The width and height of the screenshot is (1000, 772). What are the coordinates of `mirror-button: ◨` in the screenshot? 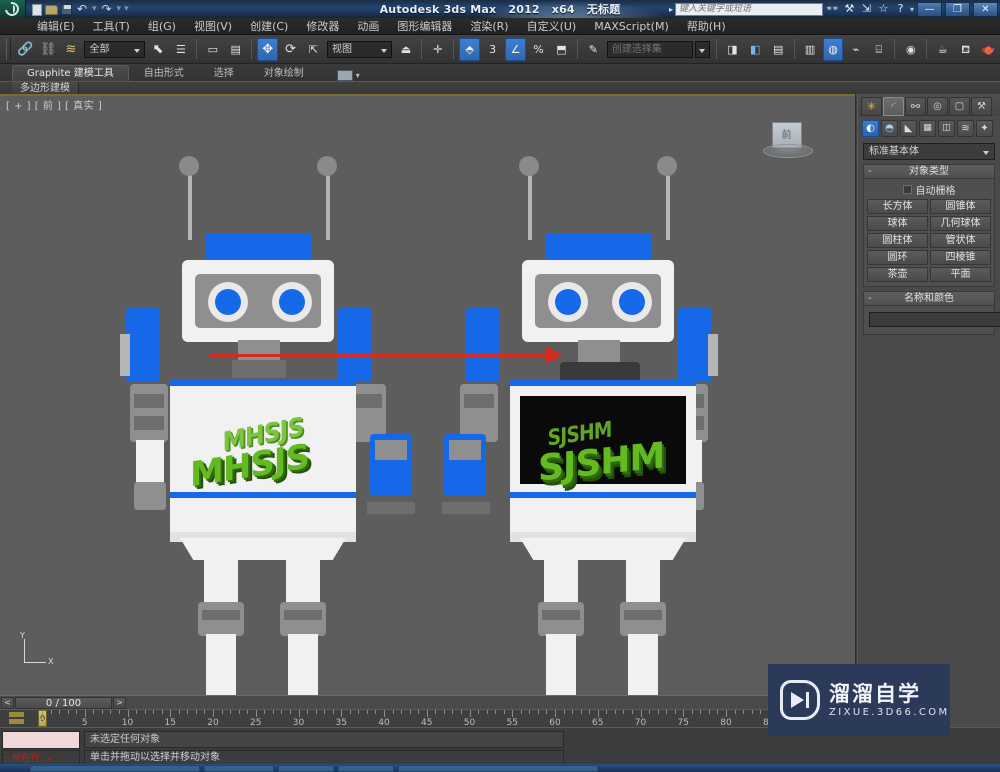 It's located at (732, 49).